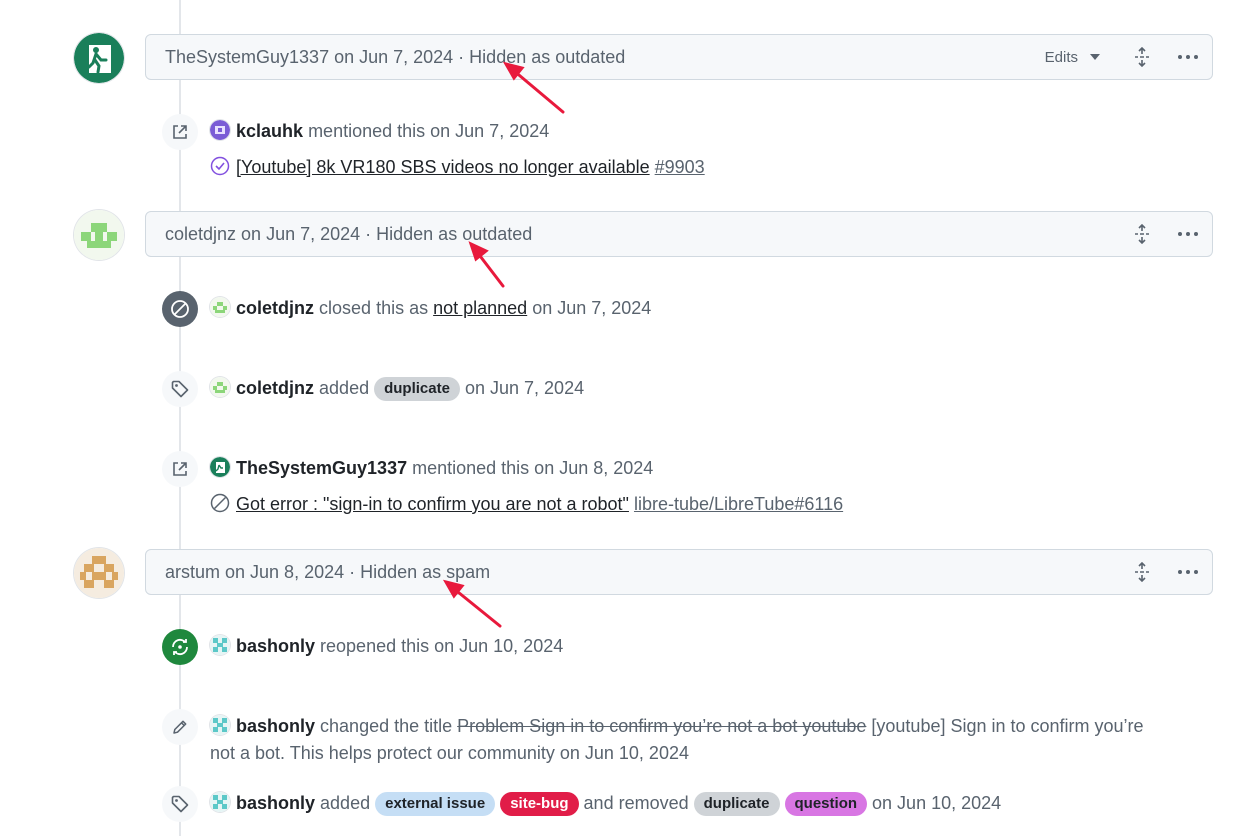 This screenshot has height=836, width=1253. I want to click on event-action: changed the title, so click(386, 726).